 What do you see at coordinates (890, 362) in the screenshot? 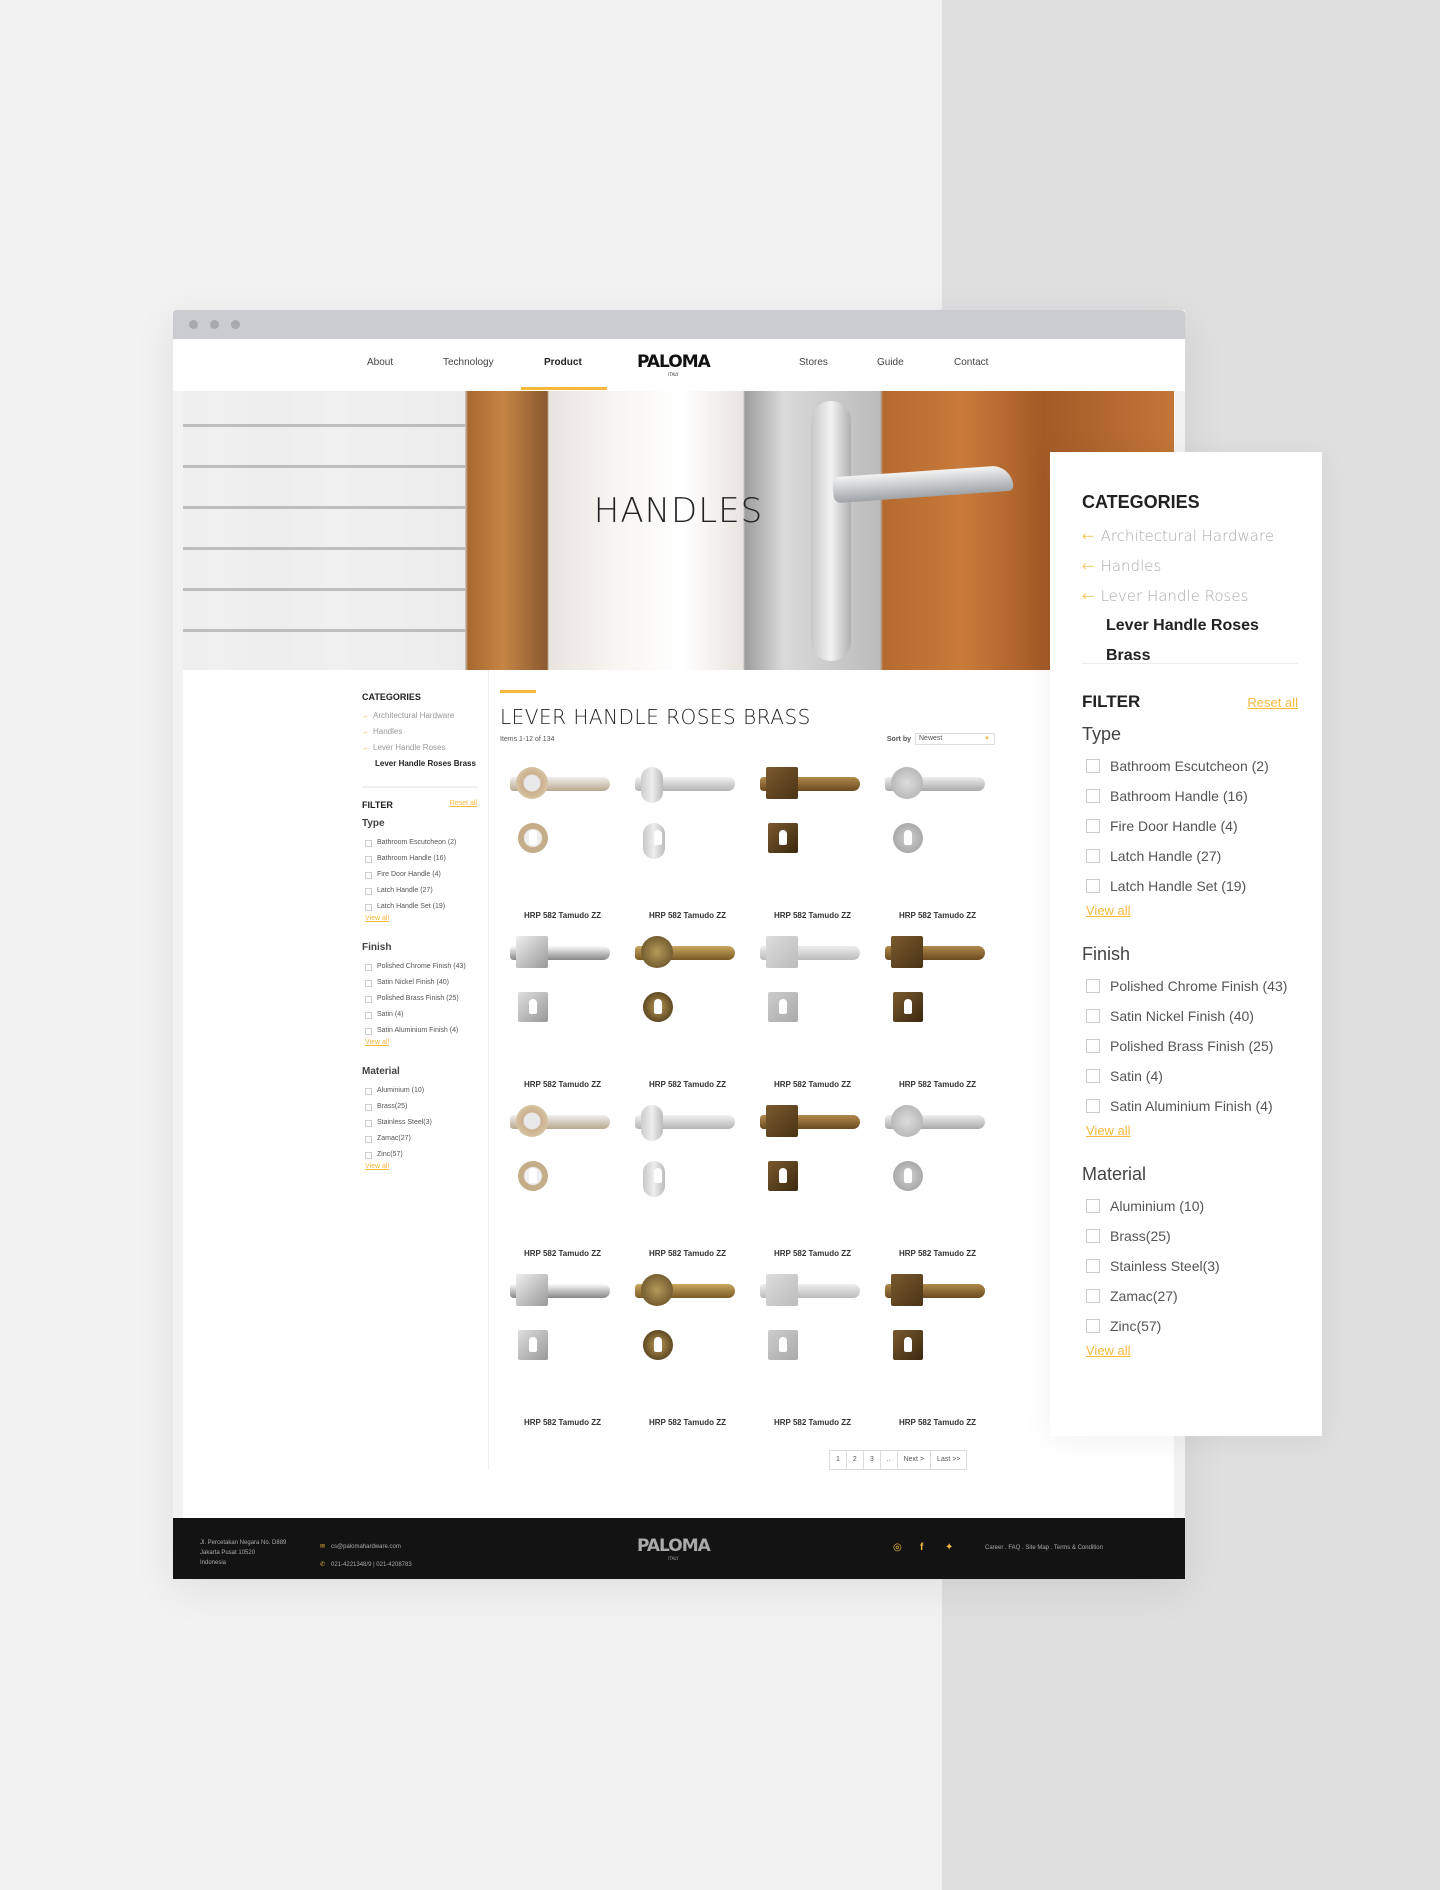
I see `nav-guide: Guide` at bounding box center [890, 362].